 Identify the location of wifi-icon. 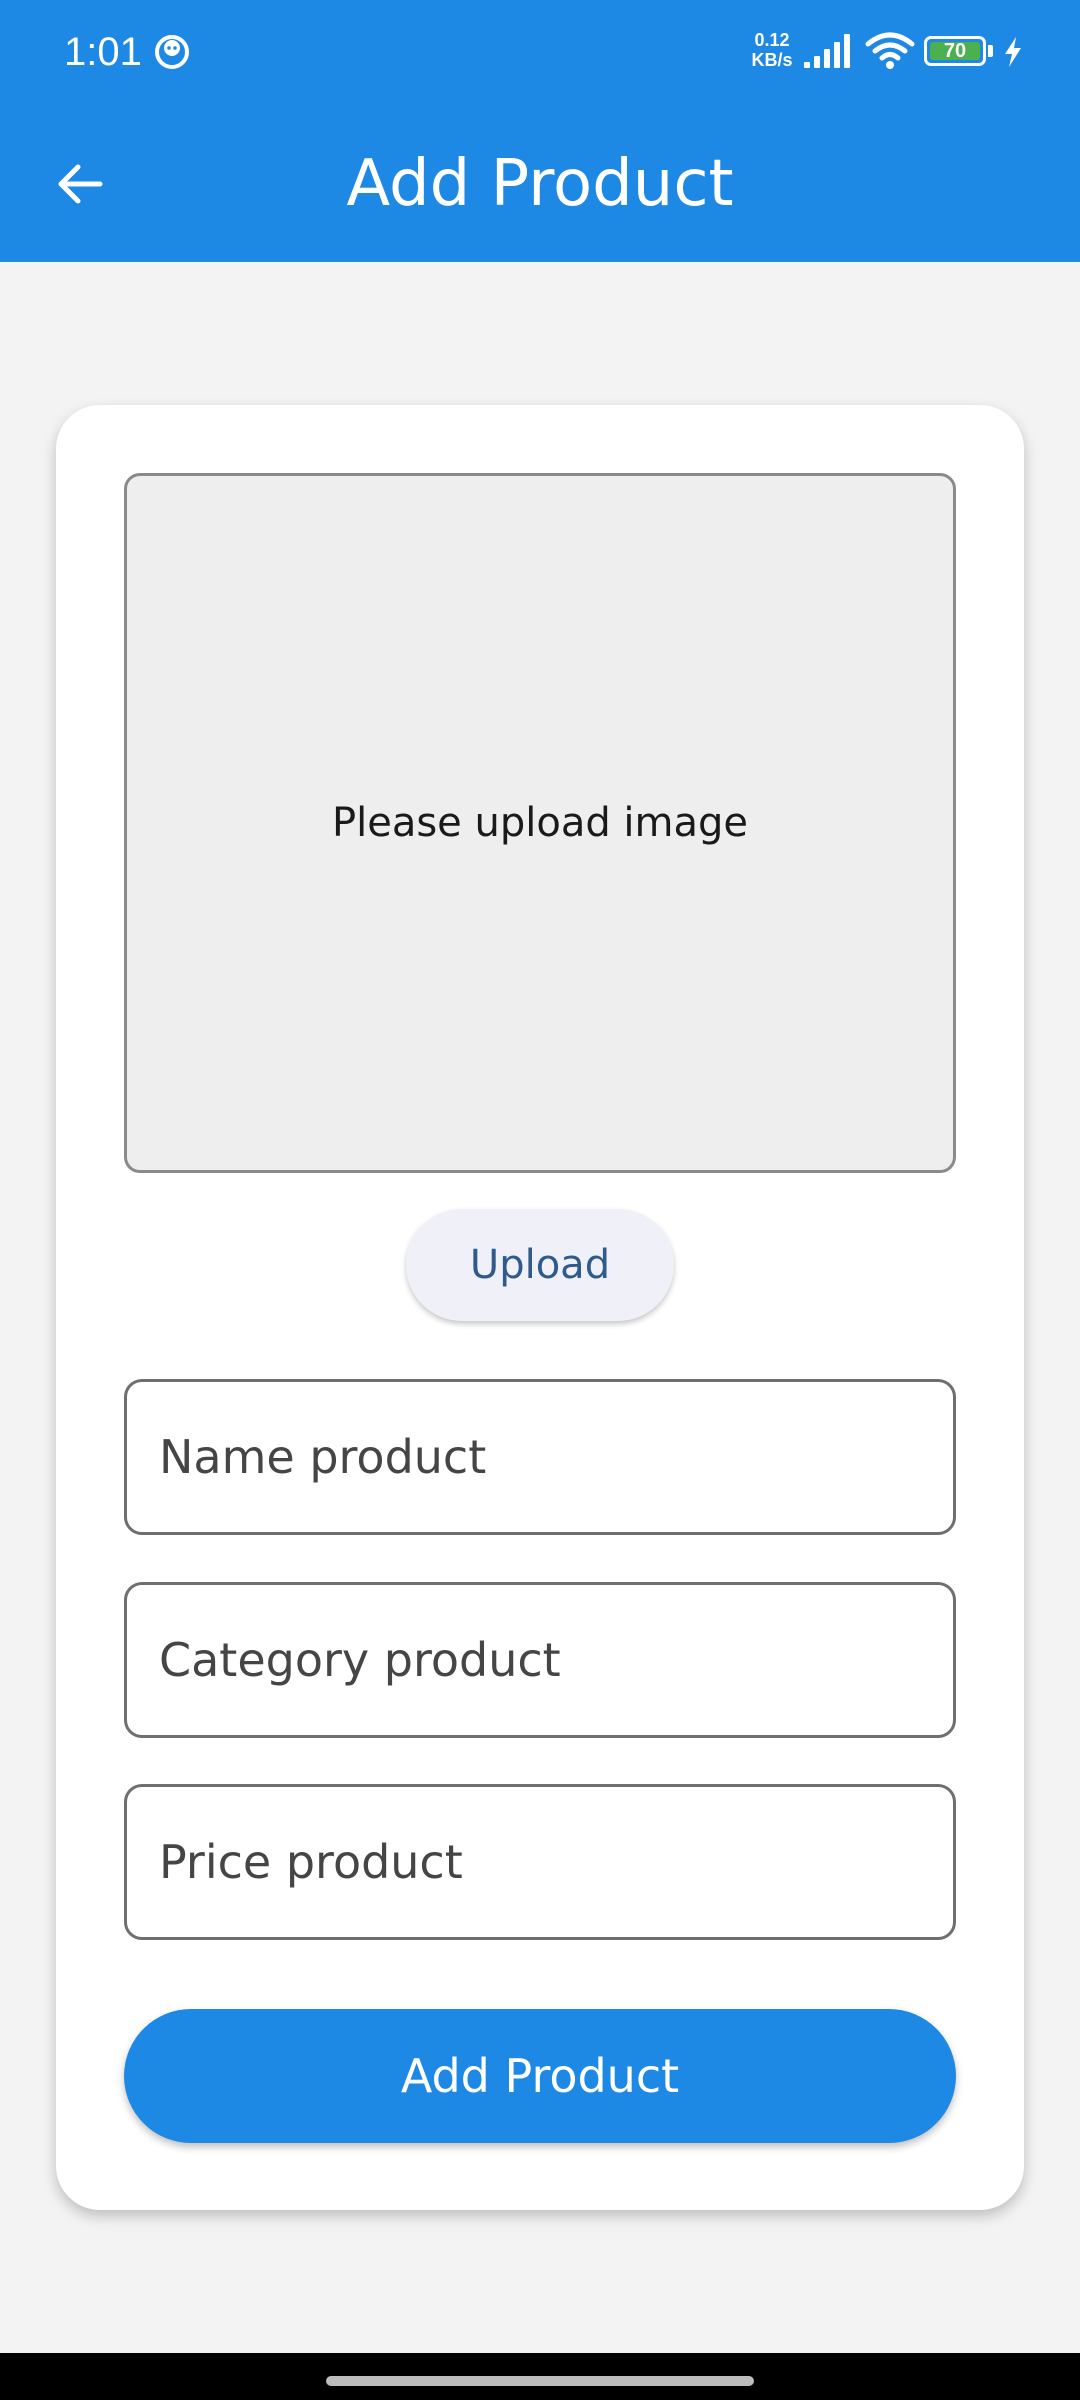
(890, 50).